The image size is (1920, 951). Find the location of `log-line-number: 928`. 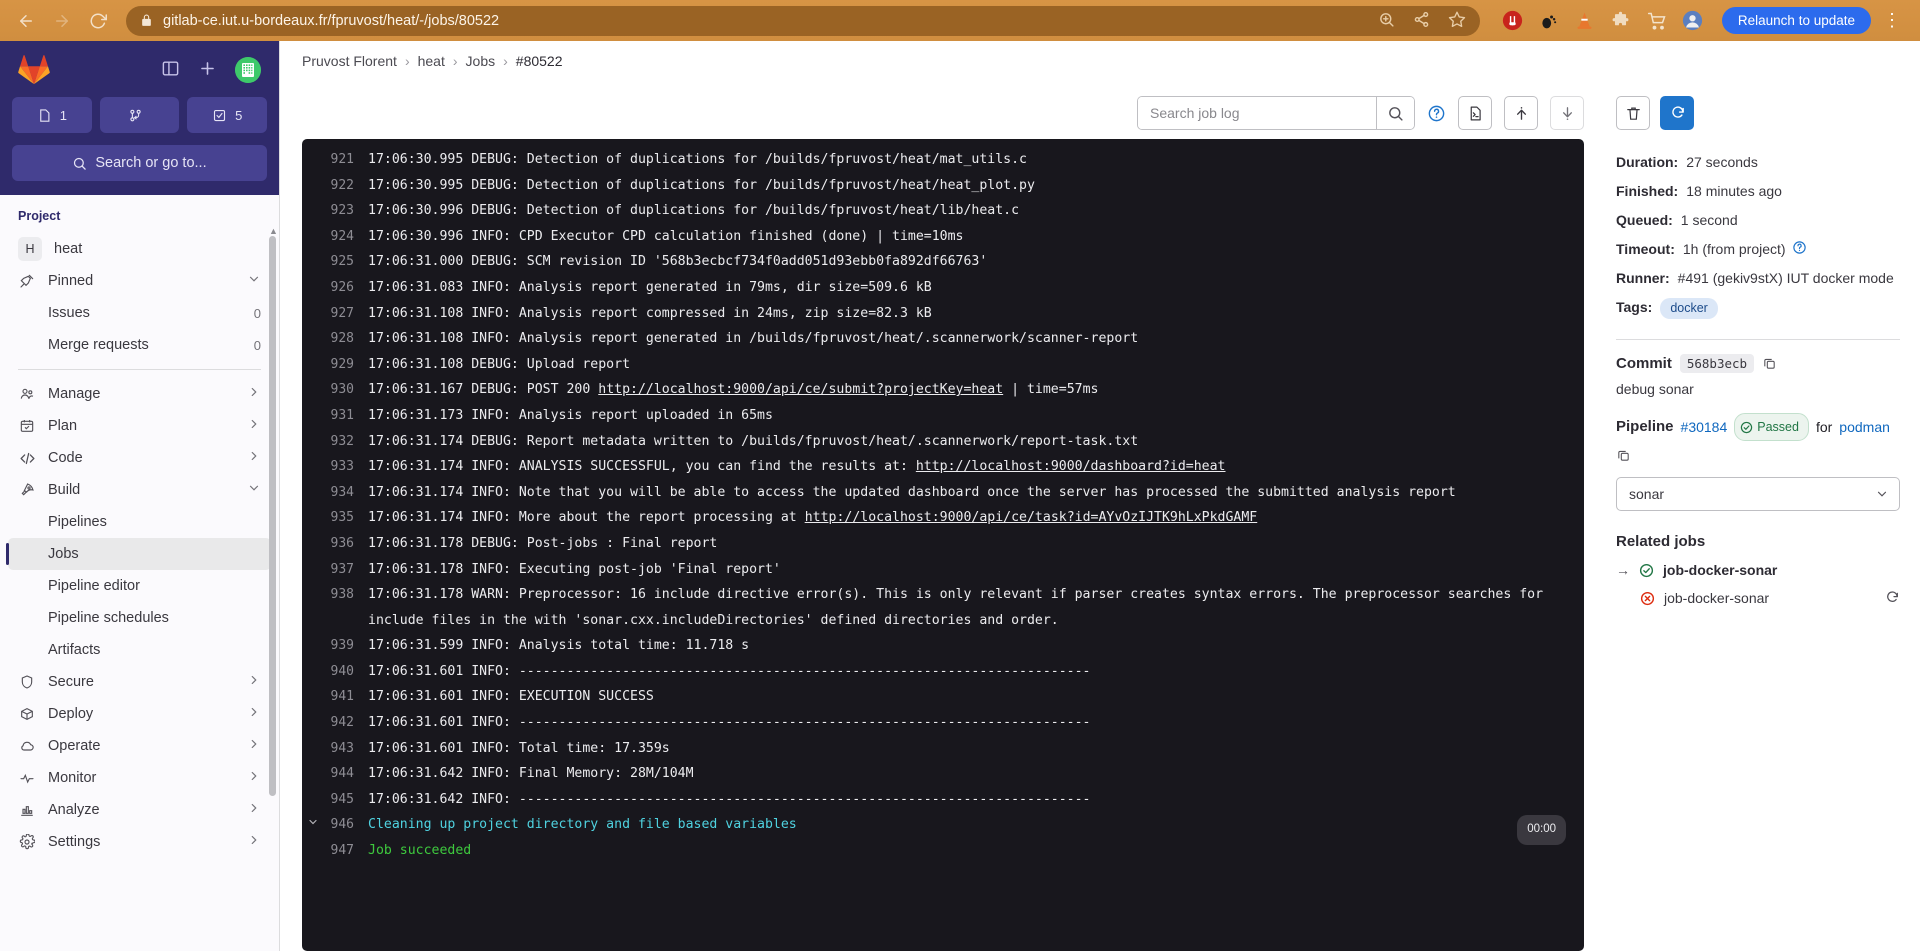

log-line-number: 928 is located at coordinates (346, 339).